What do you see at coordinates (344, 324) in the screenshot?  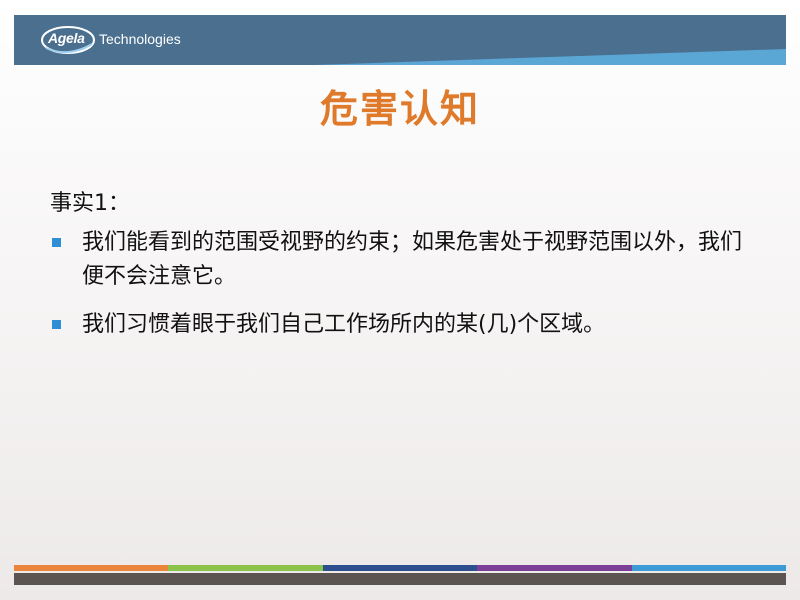 I see `bullet-text: 我们习惯着眼于我们自己工作场所内的某(几)个区域。` at bounding box center [344, 324].